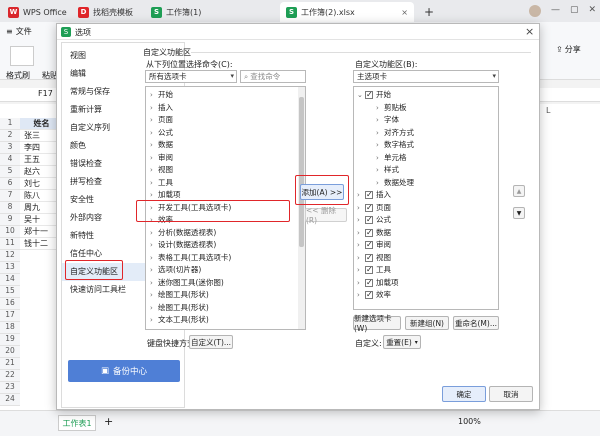  What do you see at coordinates (10, 280) in the screenshot?
I see `row-header: 14` at bounding box center [10, 280].